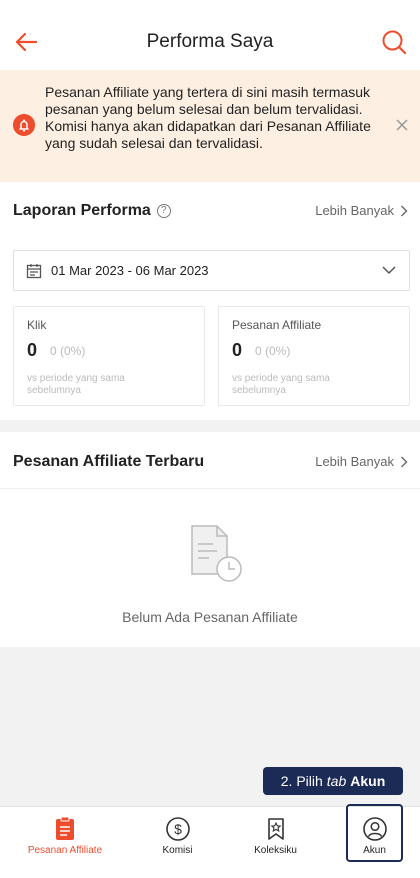 The width and height of the screenshot is (420, 878). I want to click on report-title: Laporan Performa?, so click(92, 211).